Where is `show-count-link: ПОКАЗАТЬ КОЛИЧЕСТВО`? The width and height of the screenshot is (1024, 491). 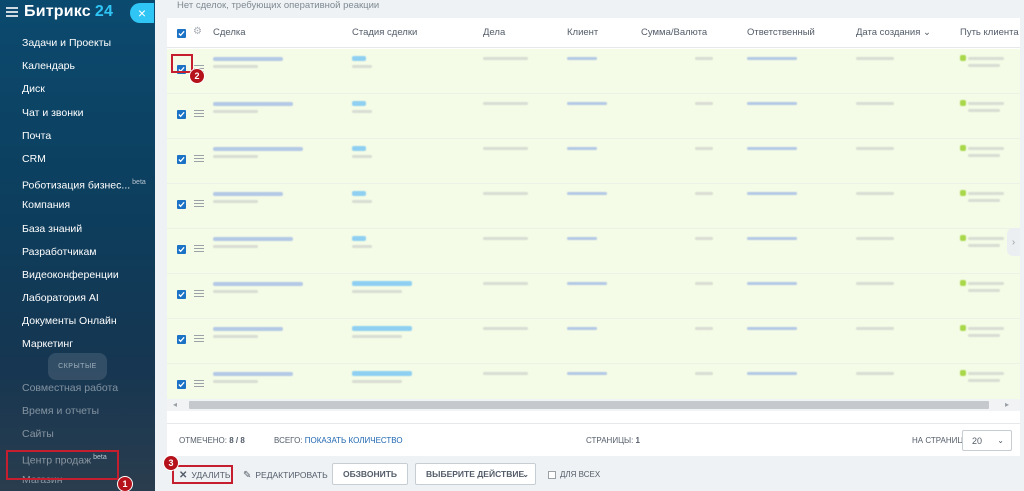
show-count-link: ПОКАЗАТЬ КОЛИЧЕСТВО is located at coordinates (354, 440).